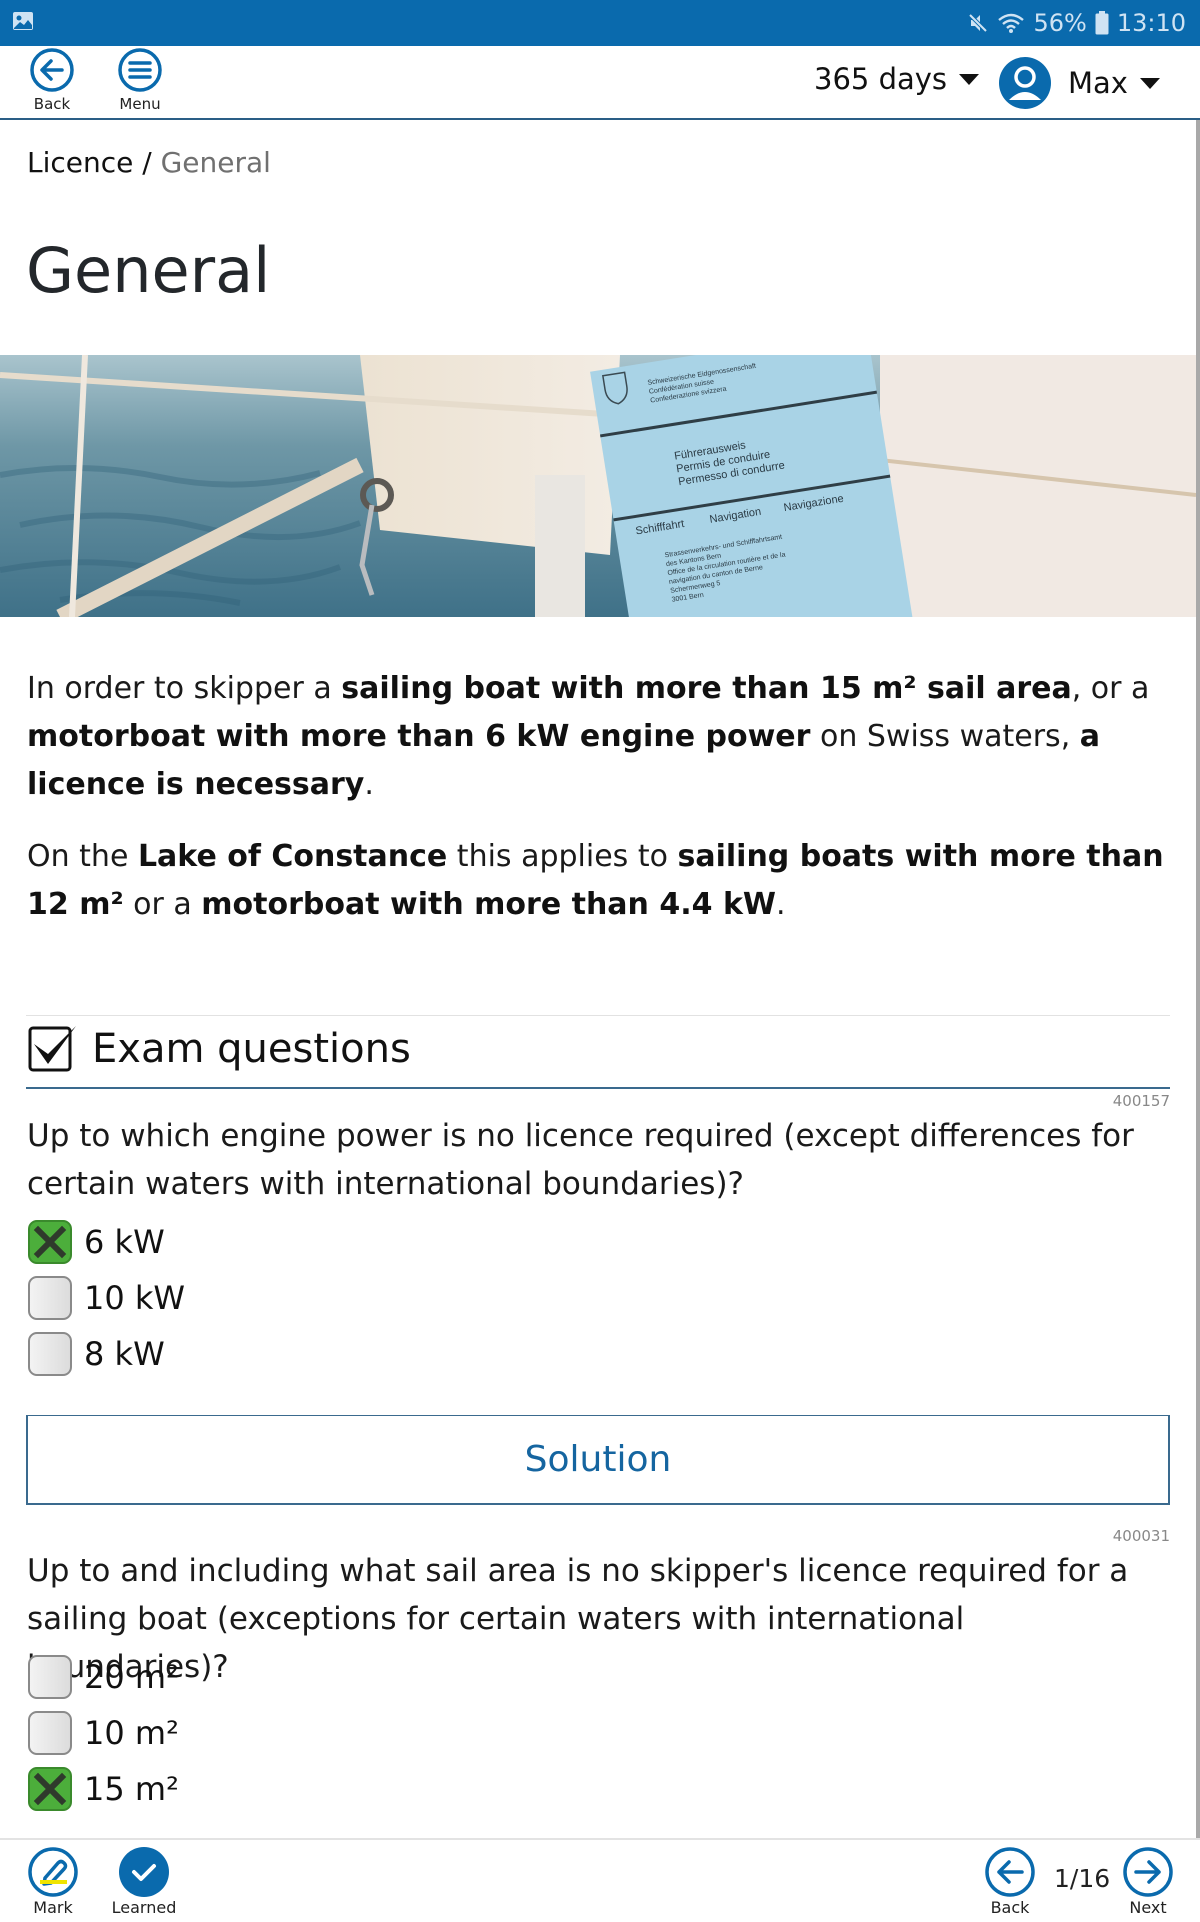  Describe the element at coordinates (1098, 83) in the screenshot. I see `user-name: Max` at that location.